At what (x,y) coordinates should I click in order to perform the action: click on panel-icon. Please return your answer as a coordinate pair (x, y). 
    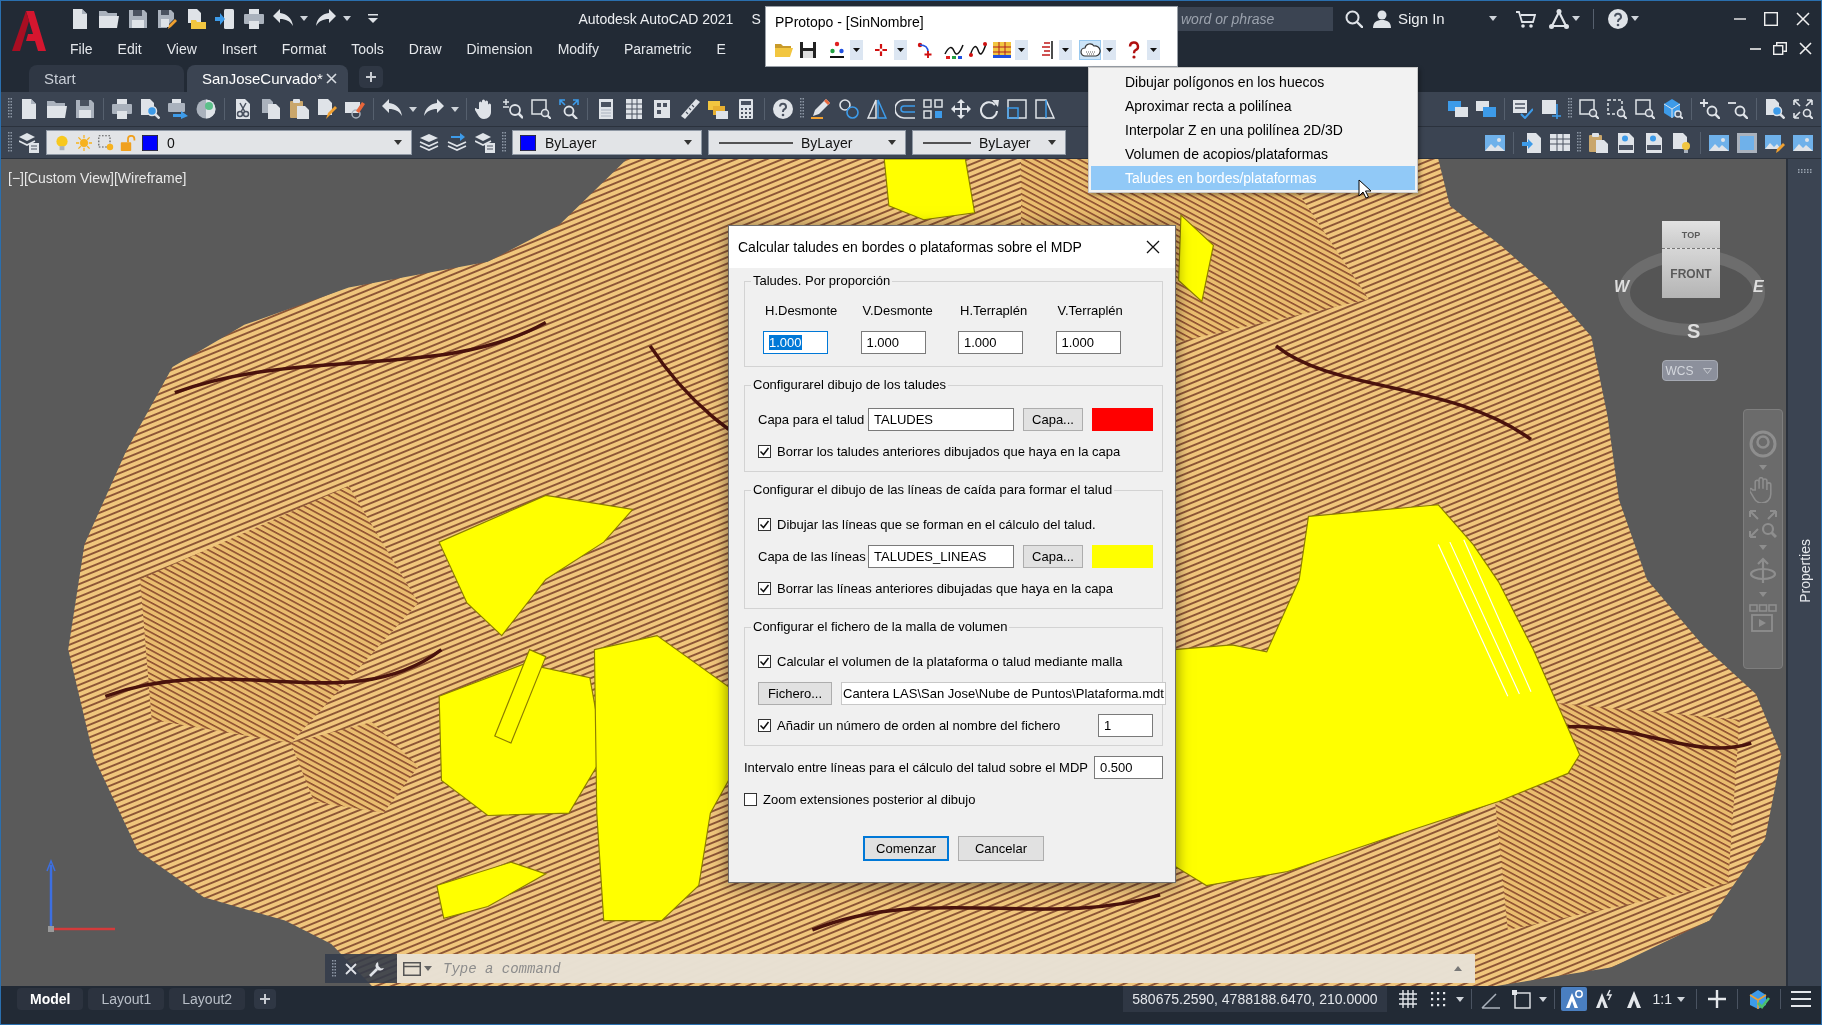
    Looking at the image, I should click on (606, 109).